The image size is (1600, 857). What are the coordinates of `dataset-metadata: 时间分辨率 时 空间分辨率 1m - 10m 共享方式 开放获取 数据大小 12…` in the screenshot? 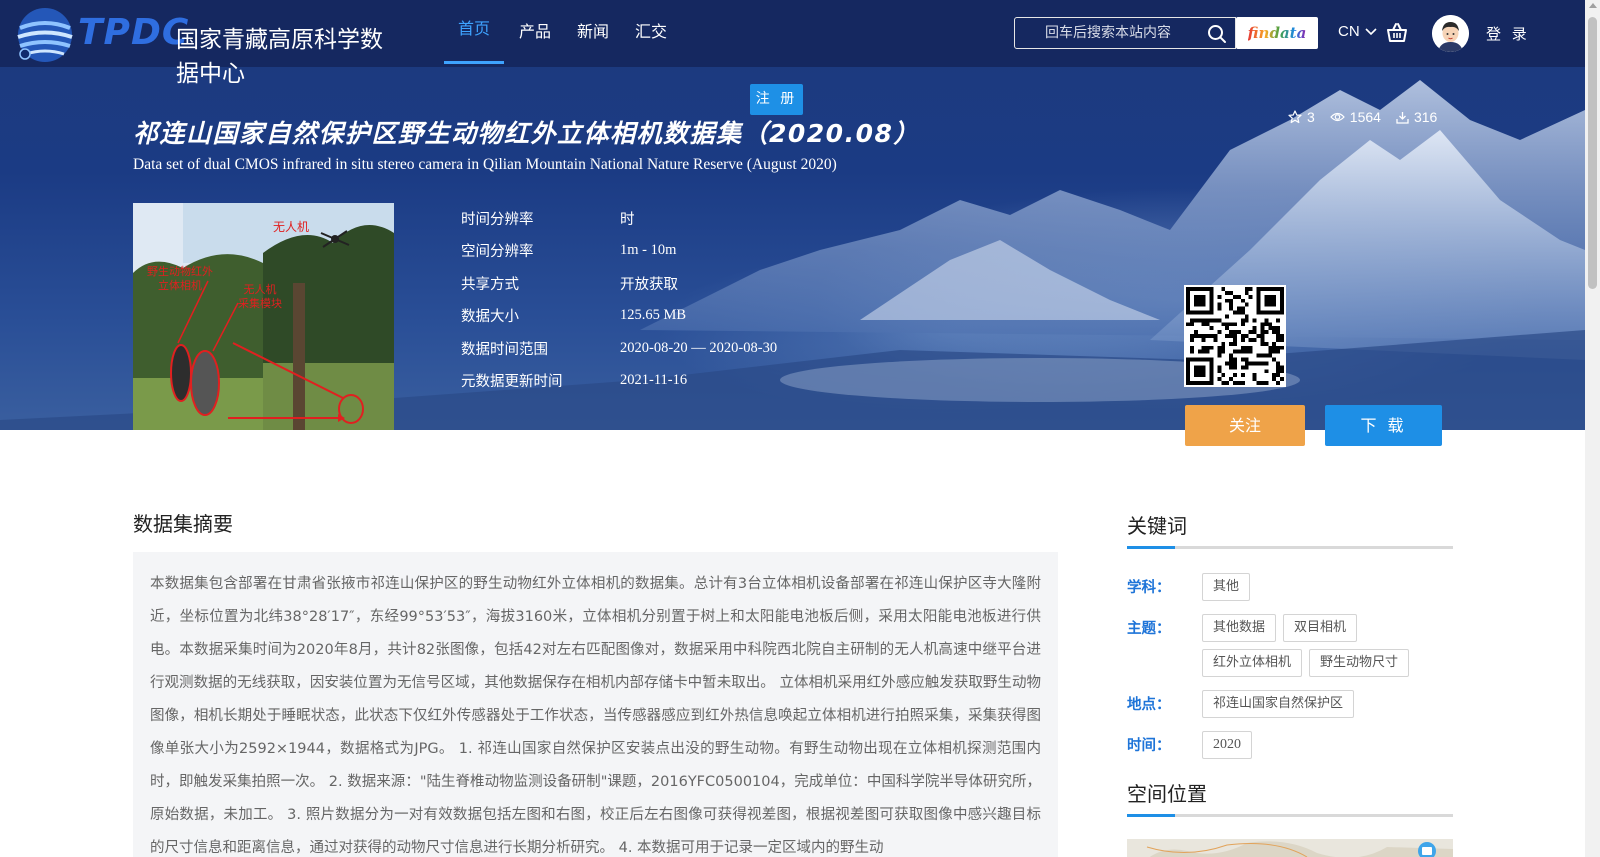 It's located at (619, 299).